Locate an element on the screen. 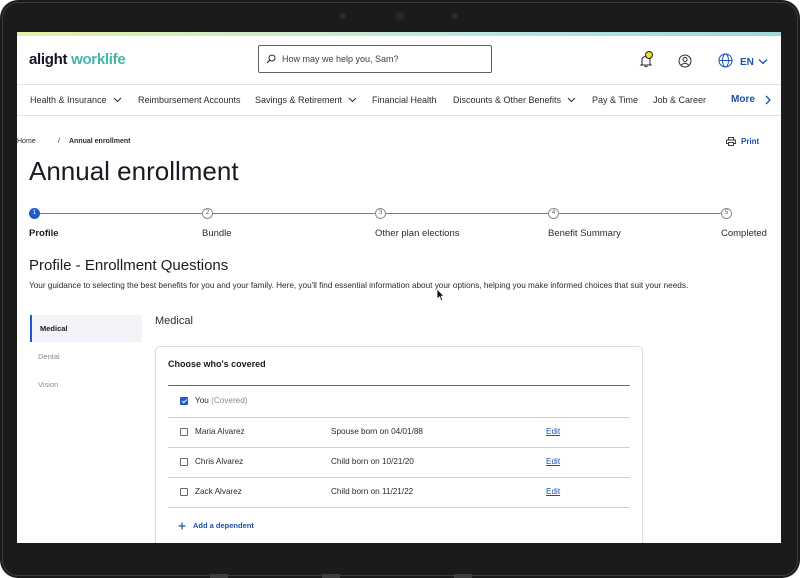  step-4-indicator: 4 is located at coordinates (553, 213).